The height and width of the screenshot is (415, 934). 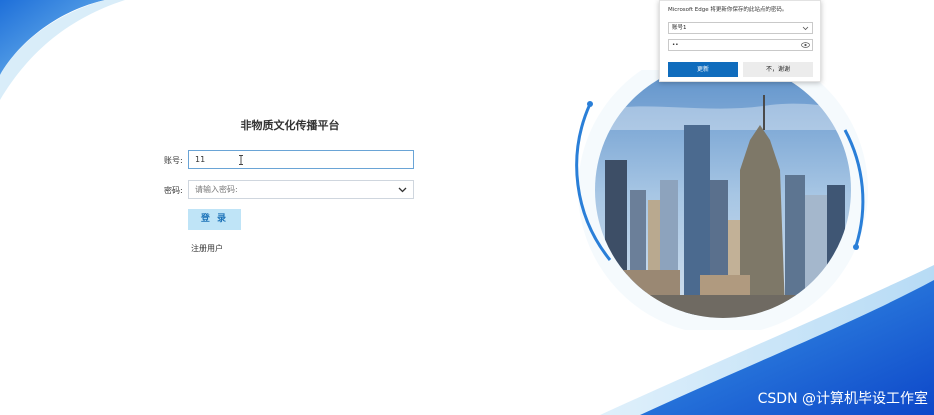 I want to click on edge-account-value: 账号1, so click(x=679, y=28).